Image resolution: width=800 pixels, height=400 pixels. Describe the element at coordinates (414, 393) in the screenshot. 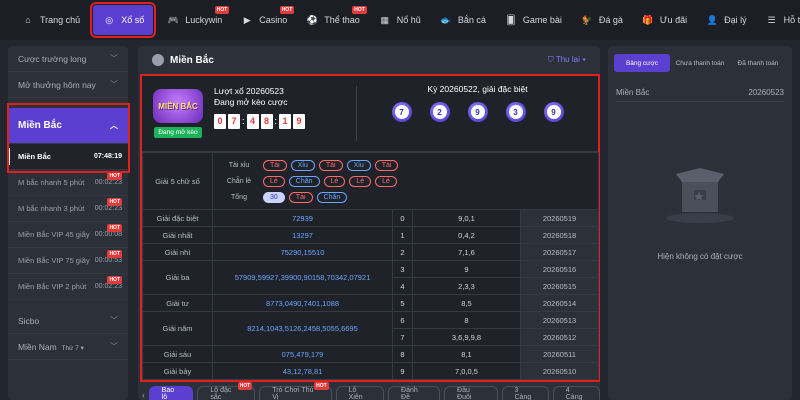

I see `bet-tab: Đánh Đề` at that location.